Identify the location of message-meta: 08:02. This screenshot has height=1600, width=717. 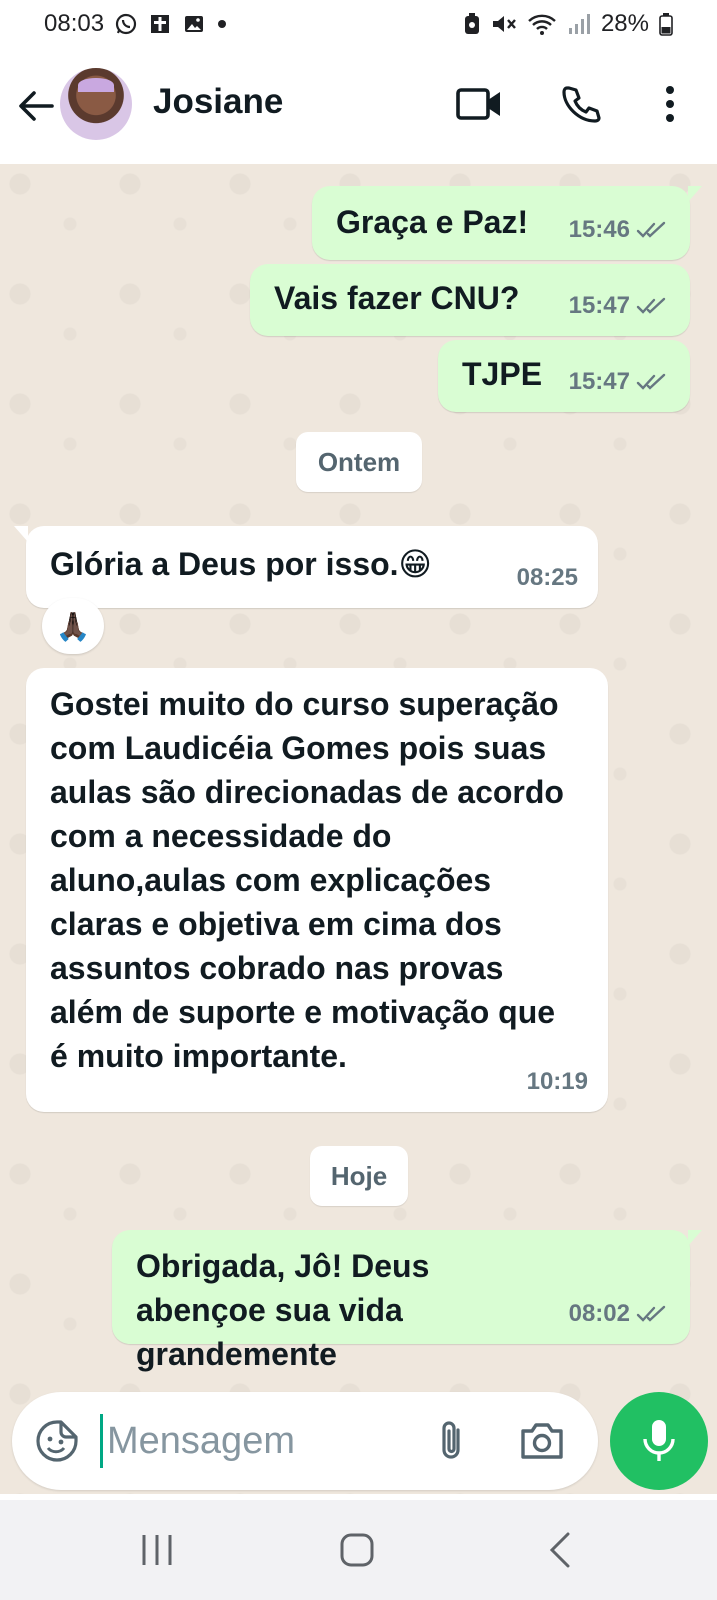
(619, 1314).